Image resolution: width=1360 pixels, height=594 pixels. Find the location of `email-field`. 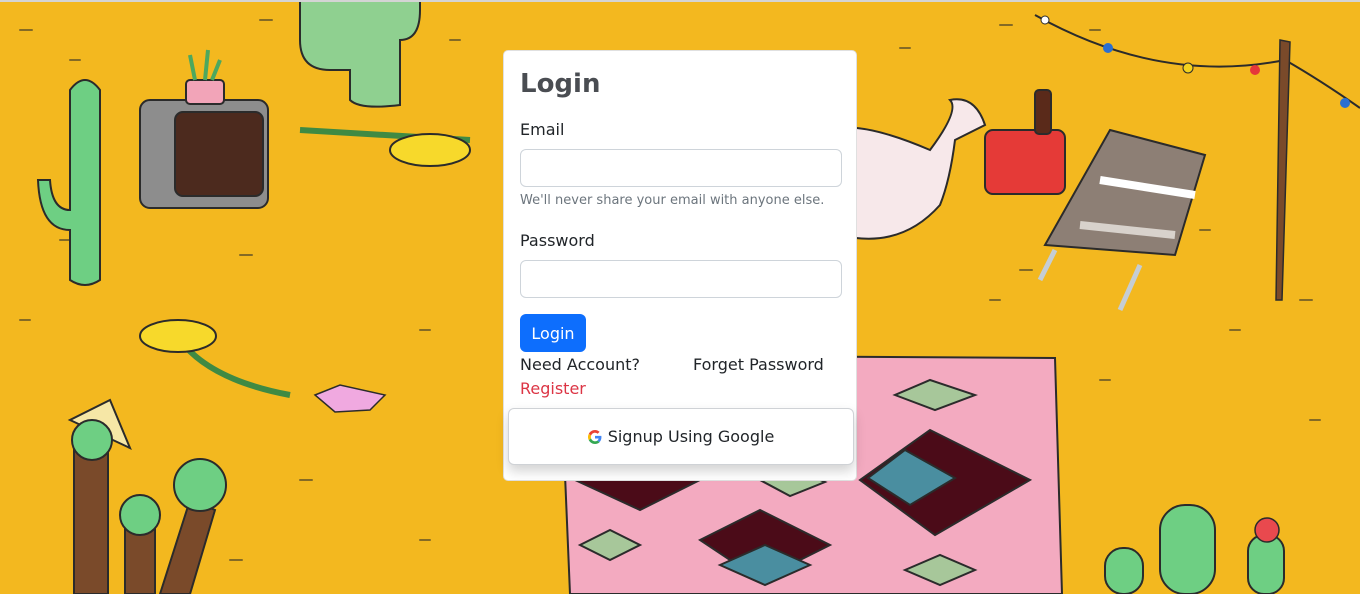

email-field is located at coordinates (681, 168).